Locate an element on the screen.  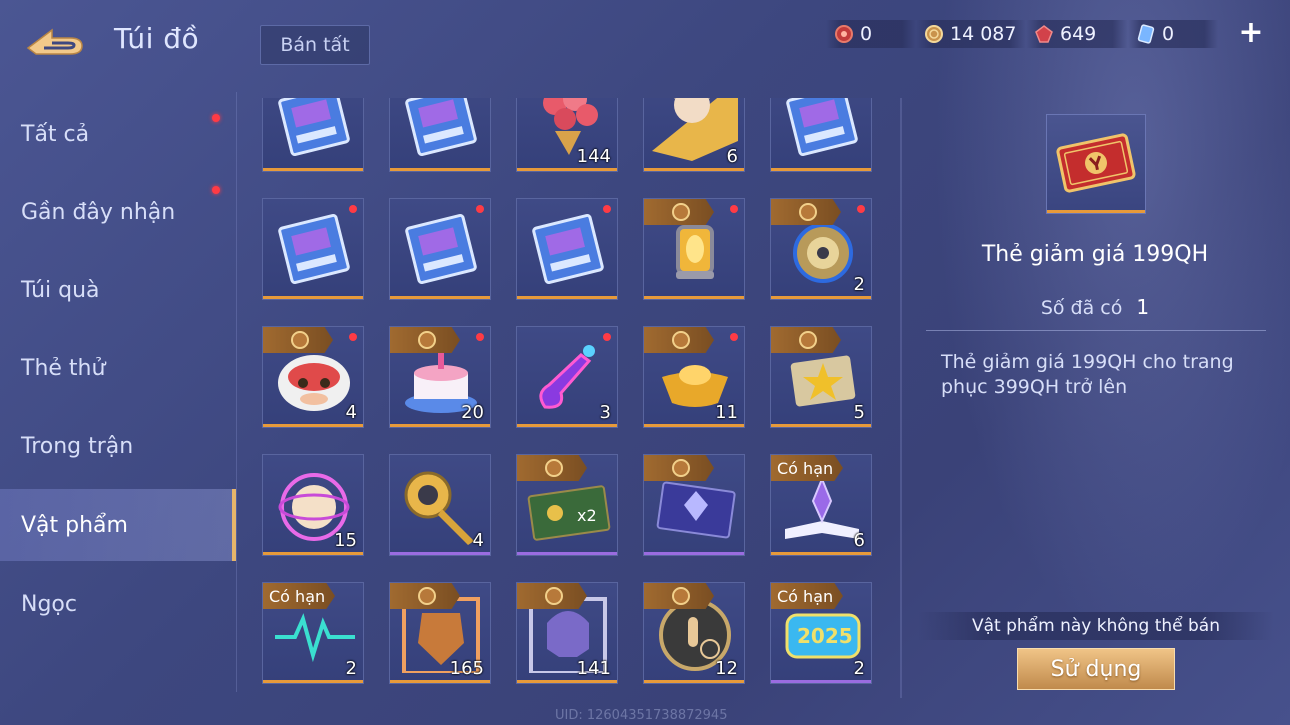
inventory-item: 15 is located at coordinates (313, 505).